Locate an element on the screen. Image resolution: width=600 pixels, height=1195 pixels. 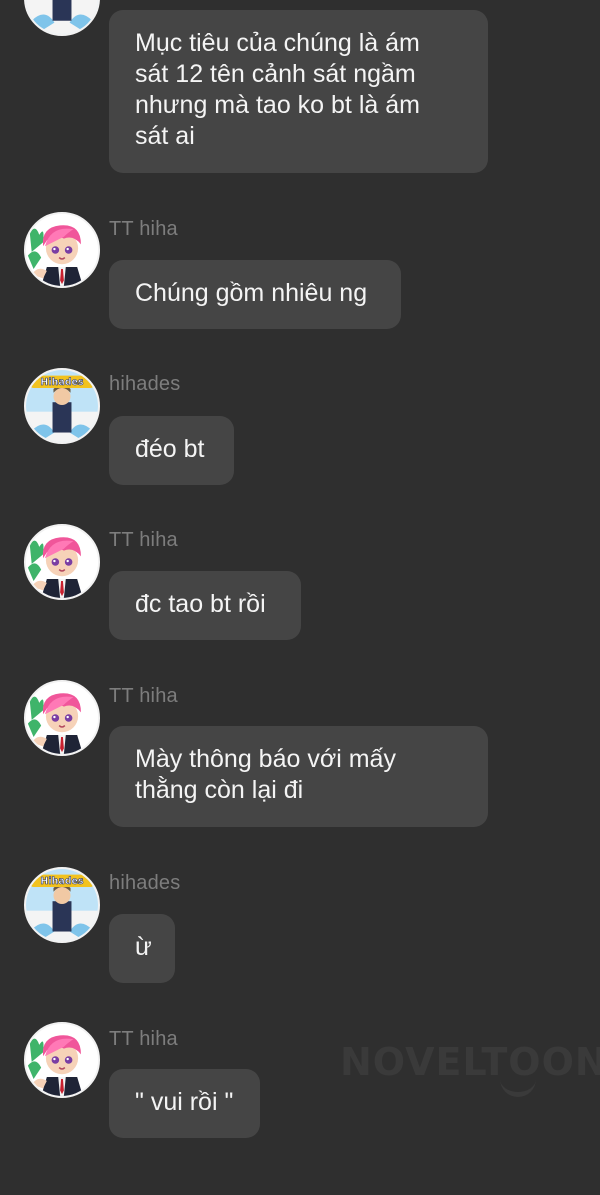
message-bubble: Chúng gồm nhiêu ng is located at coordinates (255, 294).